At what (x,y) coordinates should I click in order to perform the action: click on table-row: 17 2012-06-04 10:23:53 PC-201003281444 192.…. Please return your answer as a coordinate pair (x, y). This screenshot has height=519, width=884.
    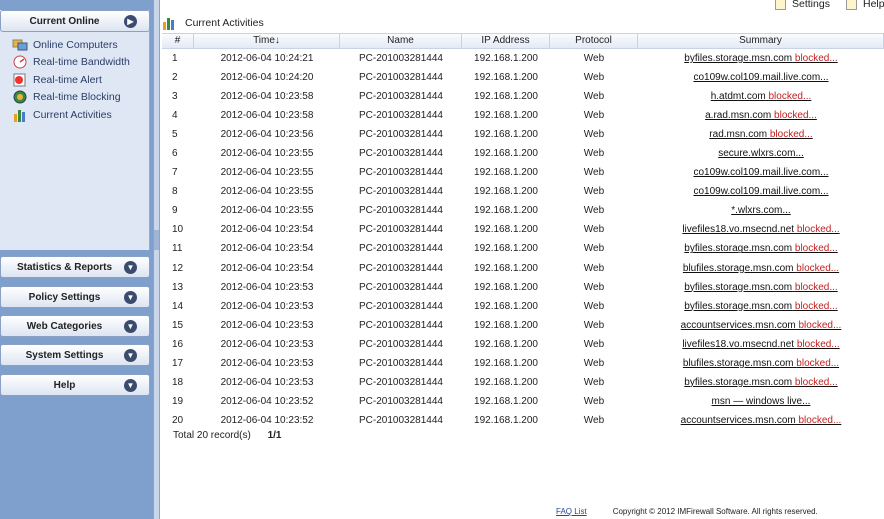
    Looking at the image, I should click on (523, 363).